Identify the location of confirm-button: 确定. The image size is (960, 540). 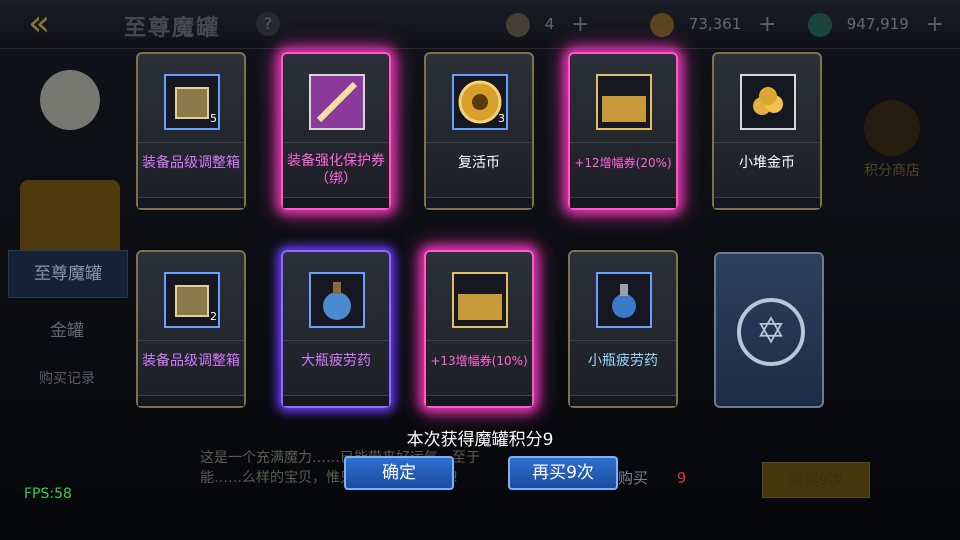
(399, 473).